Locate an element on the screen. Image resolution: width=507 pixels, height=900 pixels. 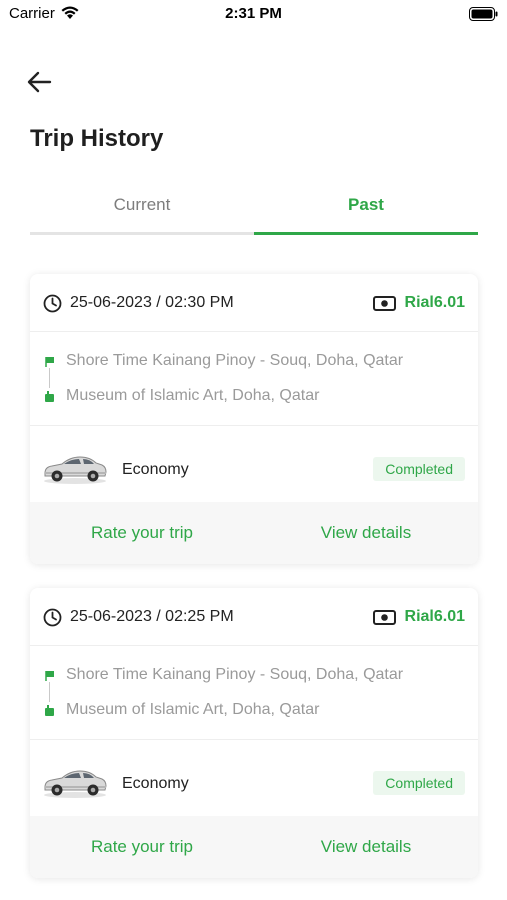
status-bar: Carrier 2:31 PM is located at coordinates (253, 15).